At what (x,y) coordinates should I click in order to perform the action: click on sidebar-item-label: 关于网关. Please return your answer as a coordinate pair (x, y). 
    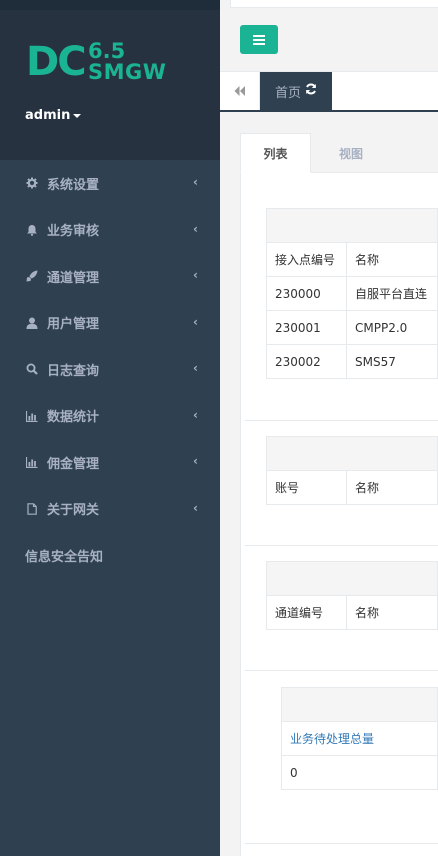
    Looking at the image, I should click on (73, 511).